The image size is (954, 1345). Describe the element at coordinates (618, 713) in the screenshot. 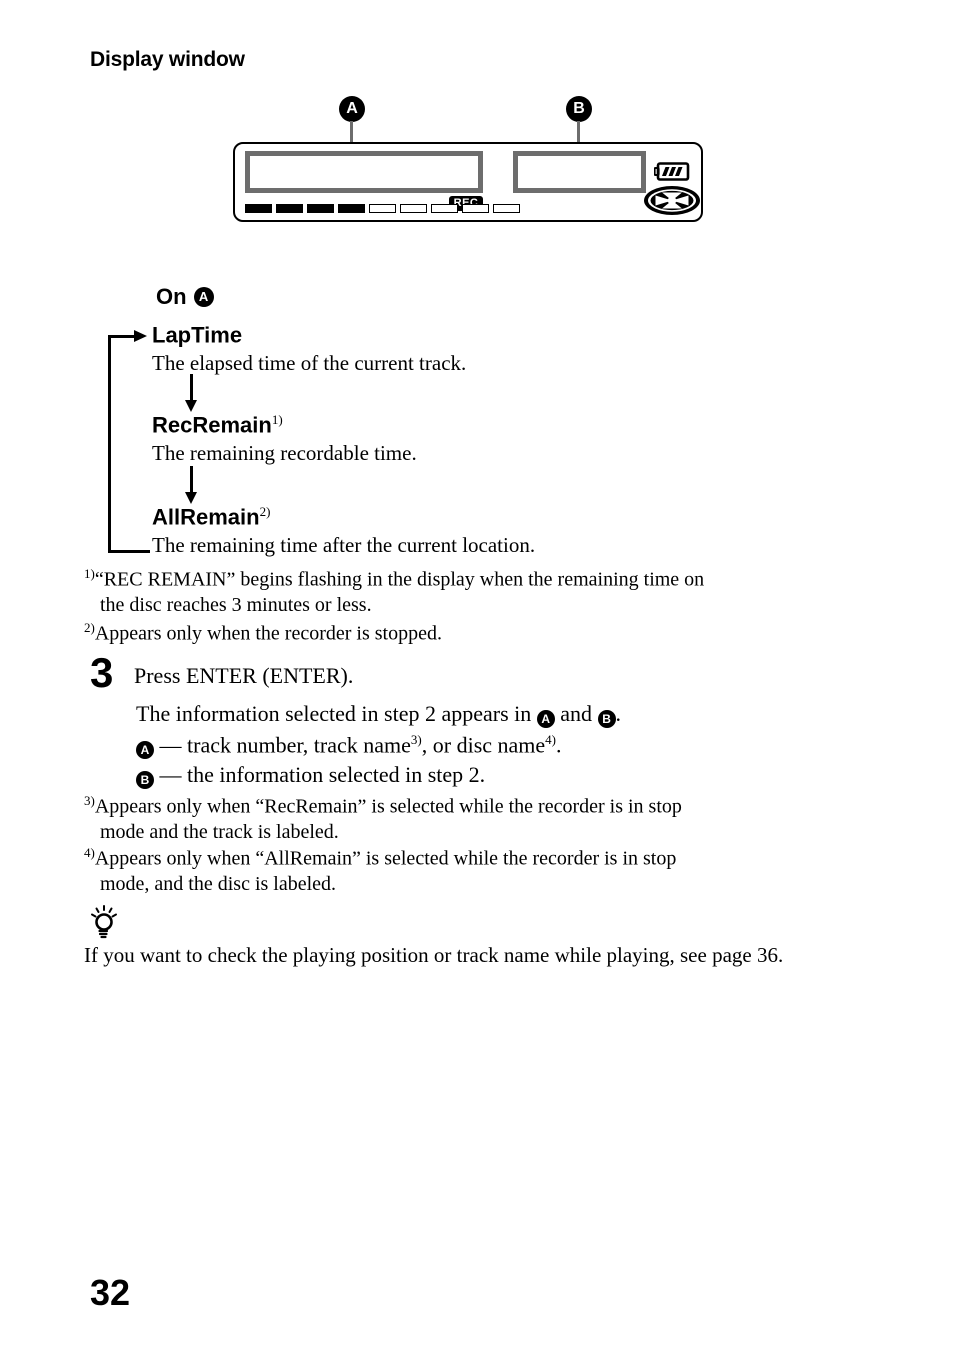

I see `step-result-end: .` at that location.